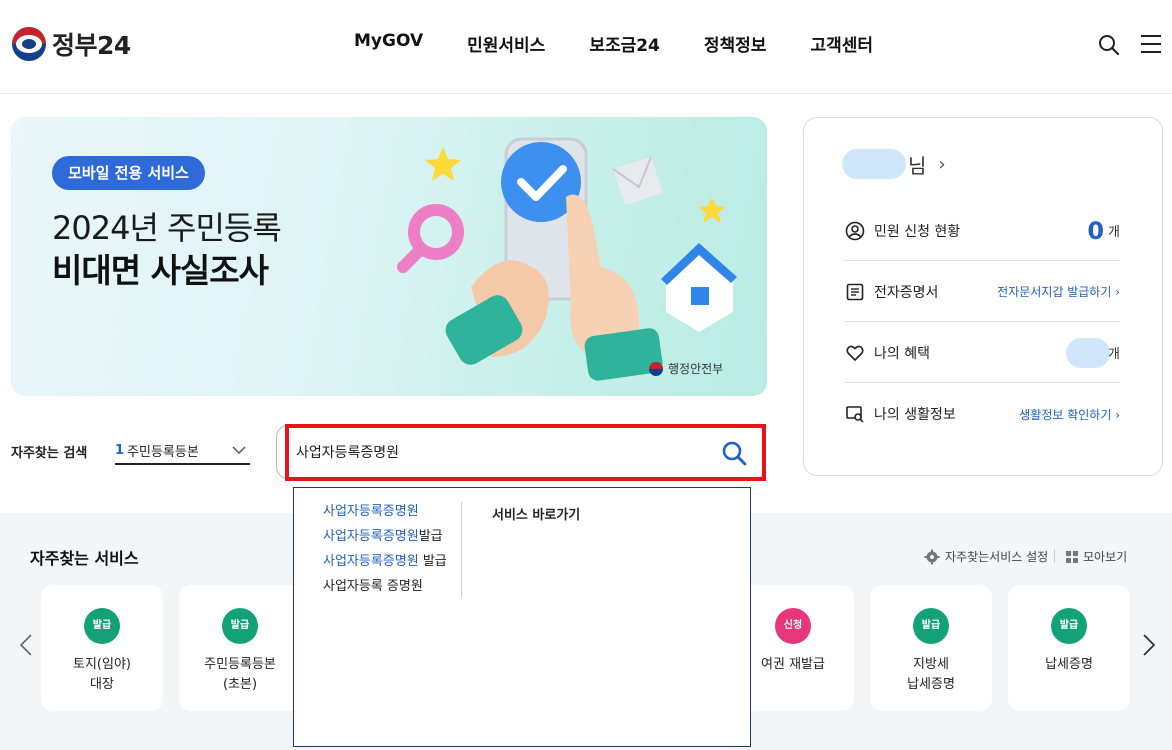  Describe the element at coordinates (624, 43) in the screenshot. I see `nav-item-subsidy24: 보조금24` at that location.